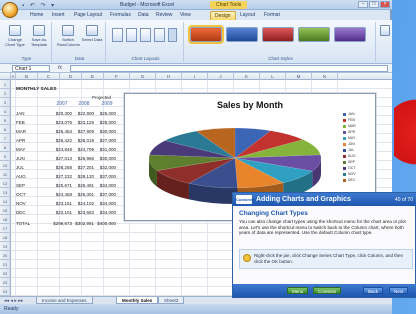  I want to click on fx-icon: fx, so click(60, 68).